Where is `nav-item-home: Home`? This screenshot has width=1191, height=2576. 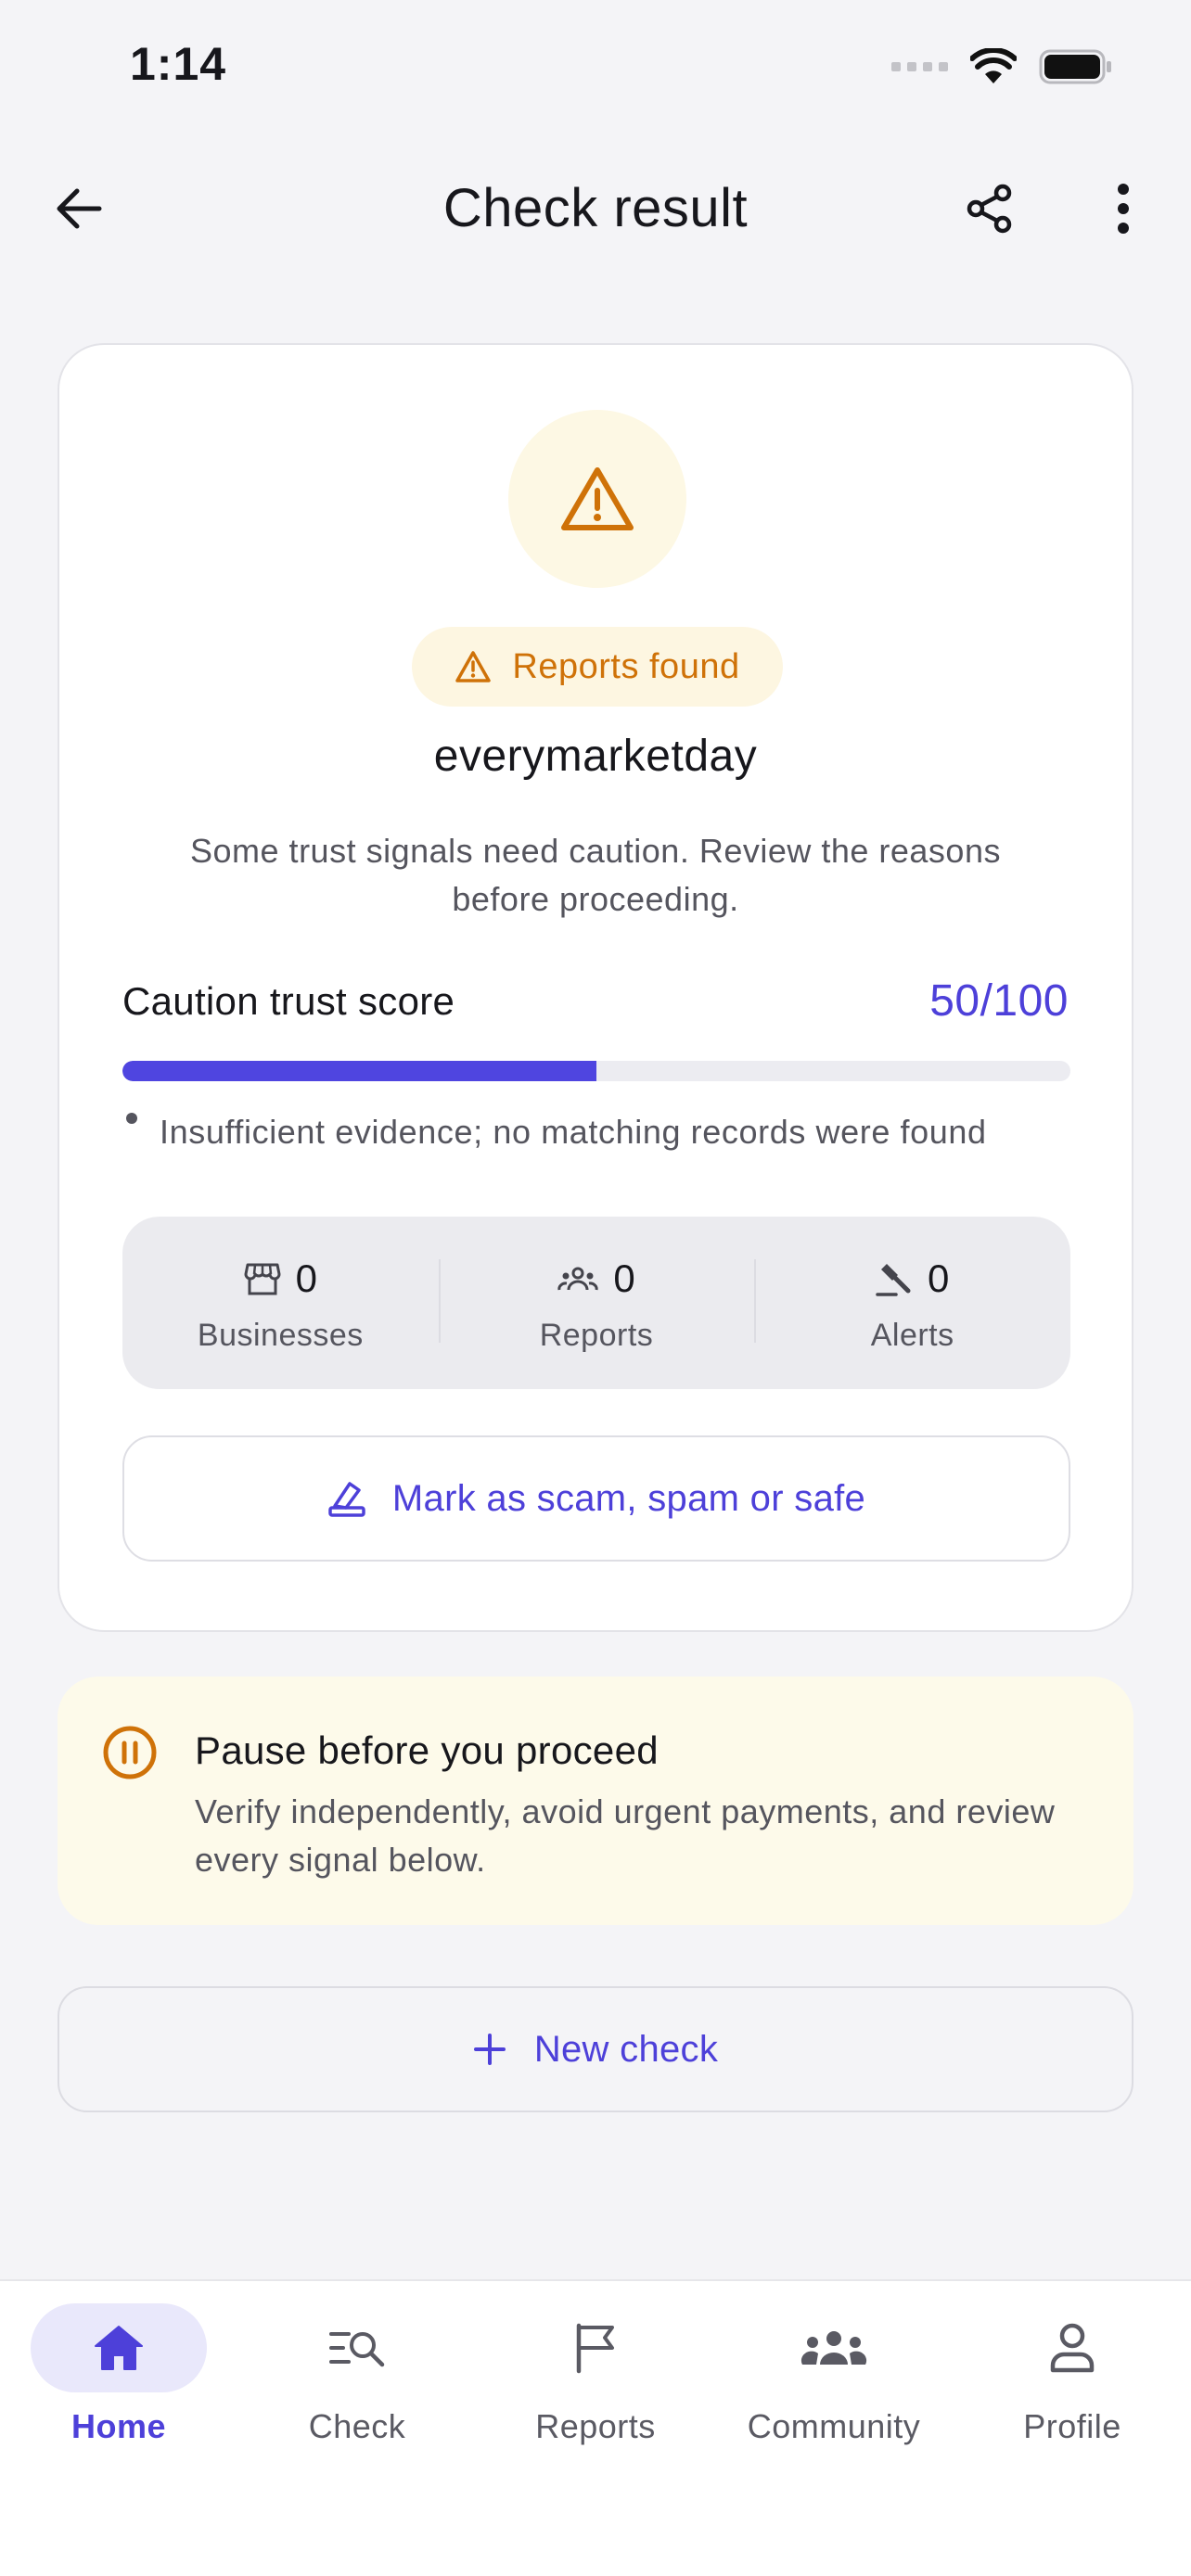
nav-item-home: Home is located at coordinates (118, 2392).